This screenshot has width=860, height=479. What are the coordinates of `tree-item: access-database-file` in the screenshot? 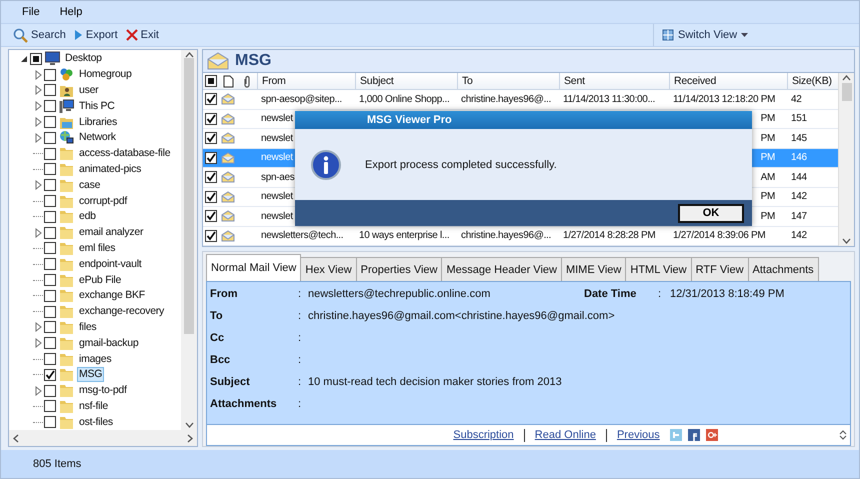 It's located at (124, 154).